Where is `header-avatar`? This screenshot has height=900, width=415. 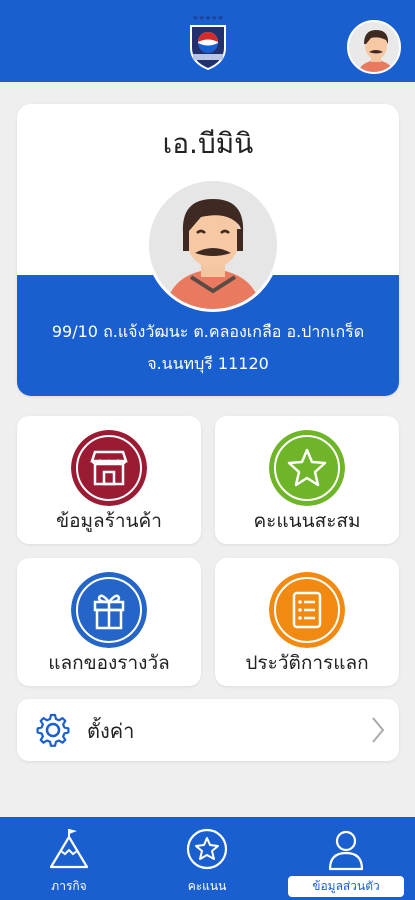
header-avatar is located at coordinates (374, 47).